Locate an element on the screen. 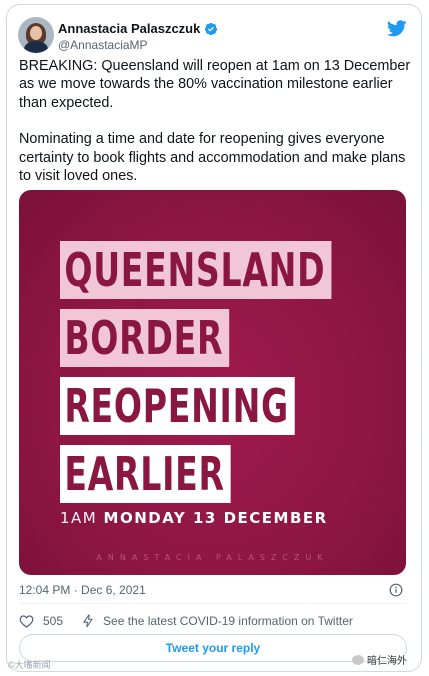  divider is located at coordinates (213, 603).